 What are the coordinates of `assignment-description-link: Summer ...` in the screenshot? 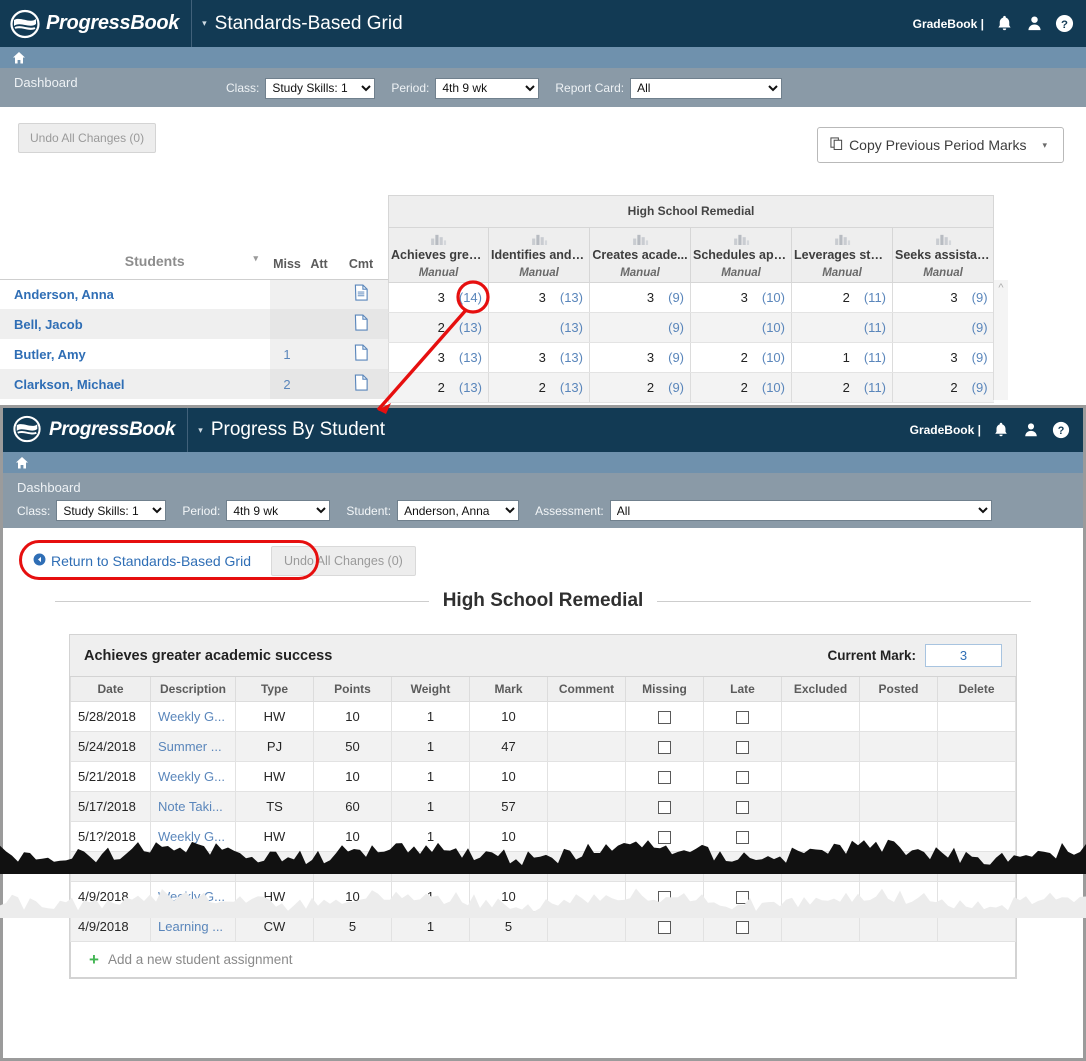 It's located at (193, 746).